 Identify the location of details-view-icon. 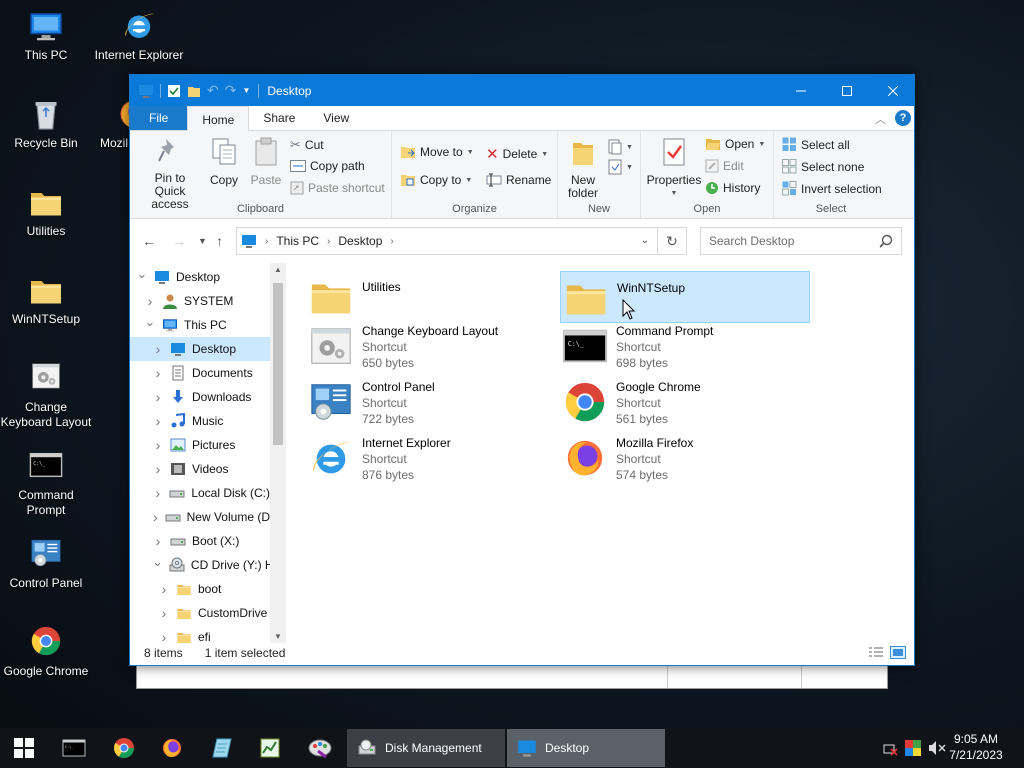
(876, 654).